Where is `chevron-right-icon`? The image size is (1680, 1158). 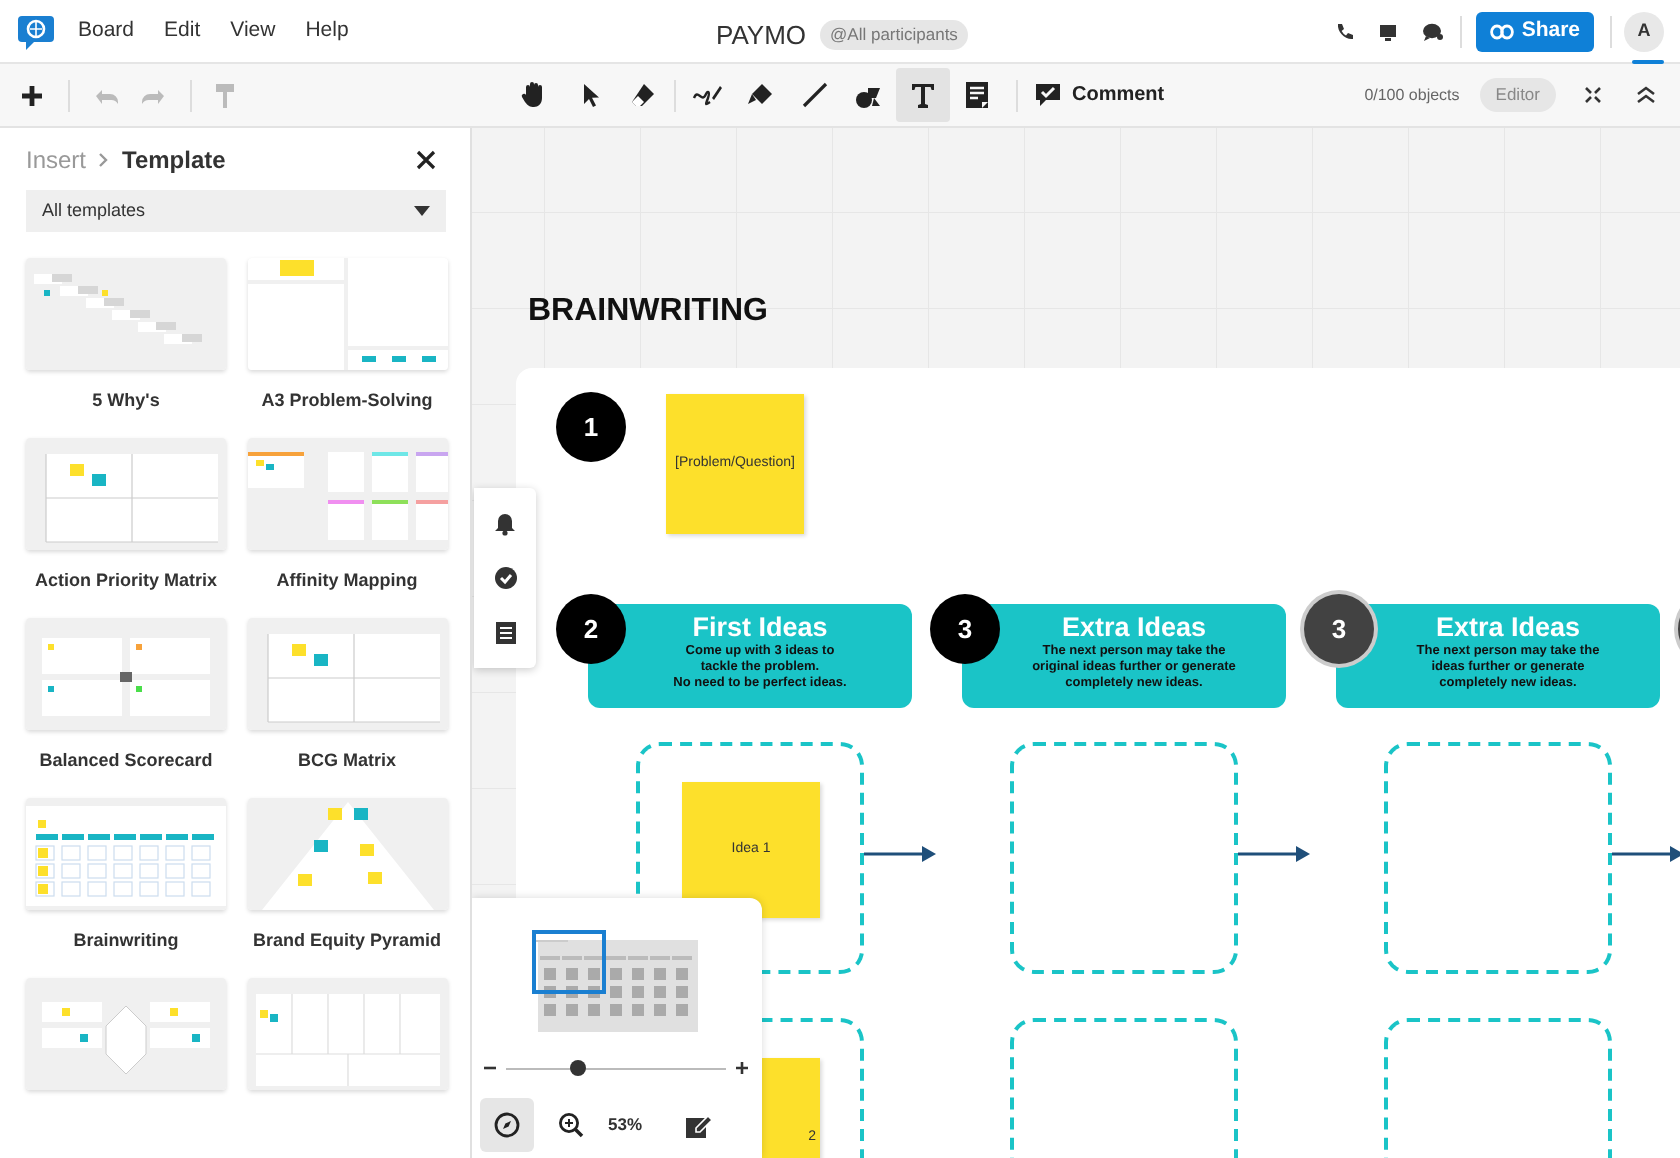
chevron-right-icon is located at coordinates (104, 160).